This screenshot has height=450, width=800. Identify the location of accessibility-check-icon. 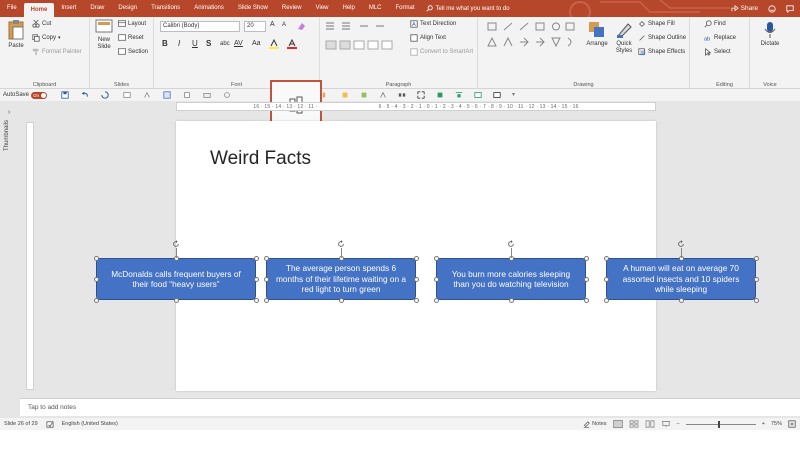
(50, 424).